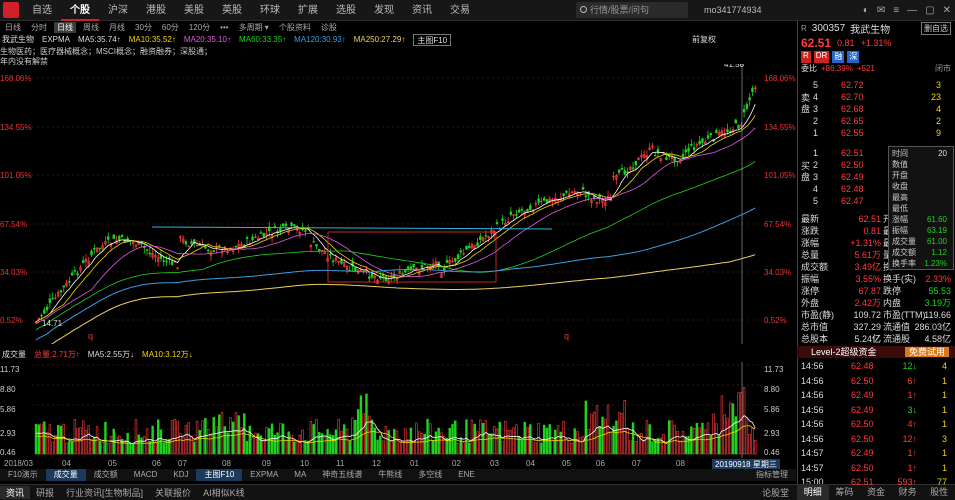 This screenshot has height=500, width=955. What do you see at coordinates (896, 10) in the screenshot?
I see `menu-icon: ≡` at bounding box center [896, 10].